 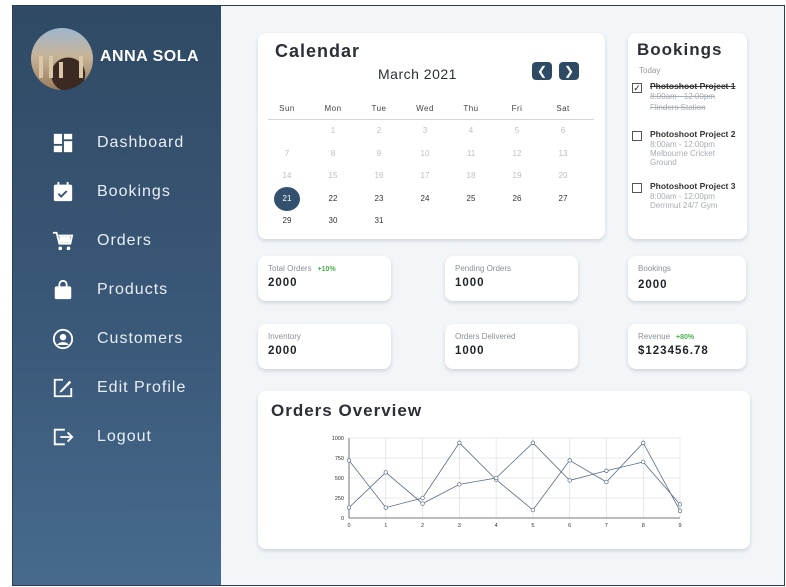 What do you see at coordinates (117, 143) in the screenshot?
I see `nav-item-dashboard: Dashboard` at bounding box center [117, 143].